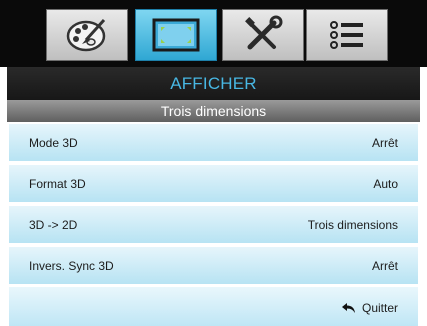 The height and width of the screenshot is (326, 427). What do you see at coordinates (53, 225) in the screenshot?
I see `setting-label: 3D -> 2D` at bounding box center [53, 225].